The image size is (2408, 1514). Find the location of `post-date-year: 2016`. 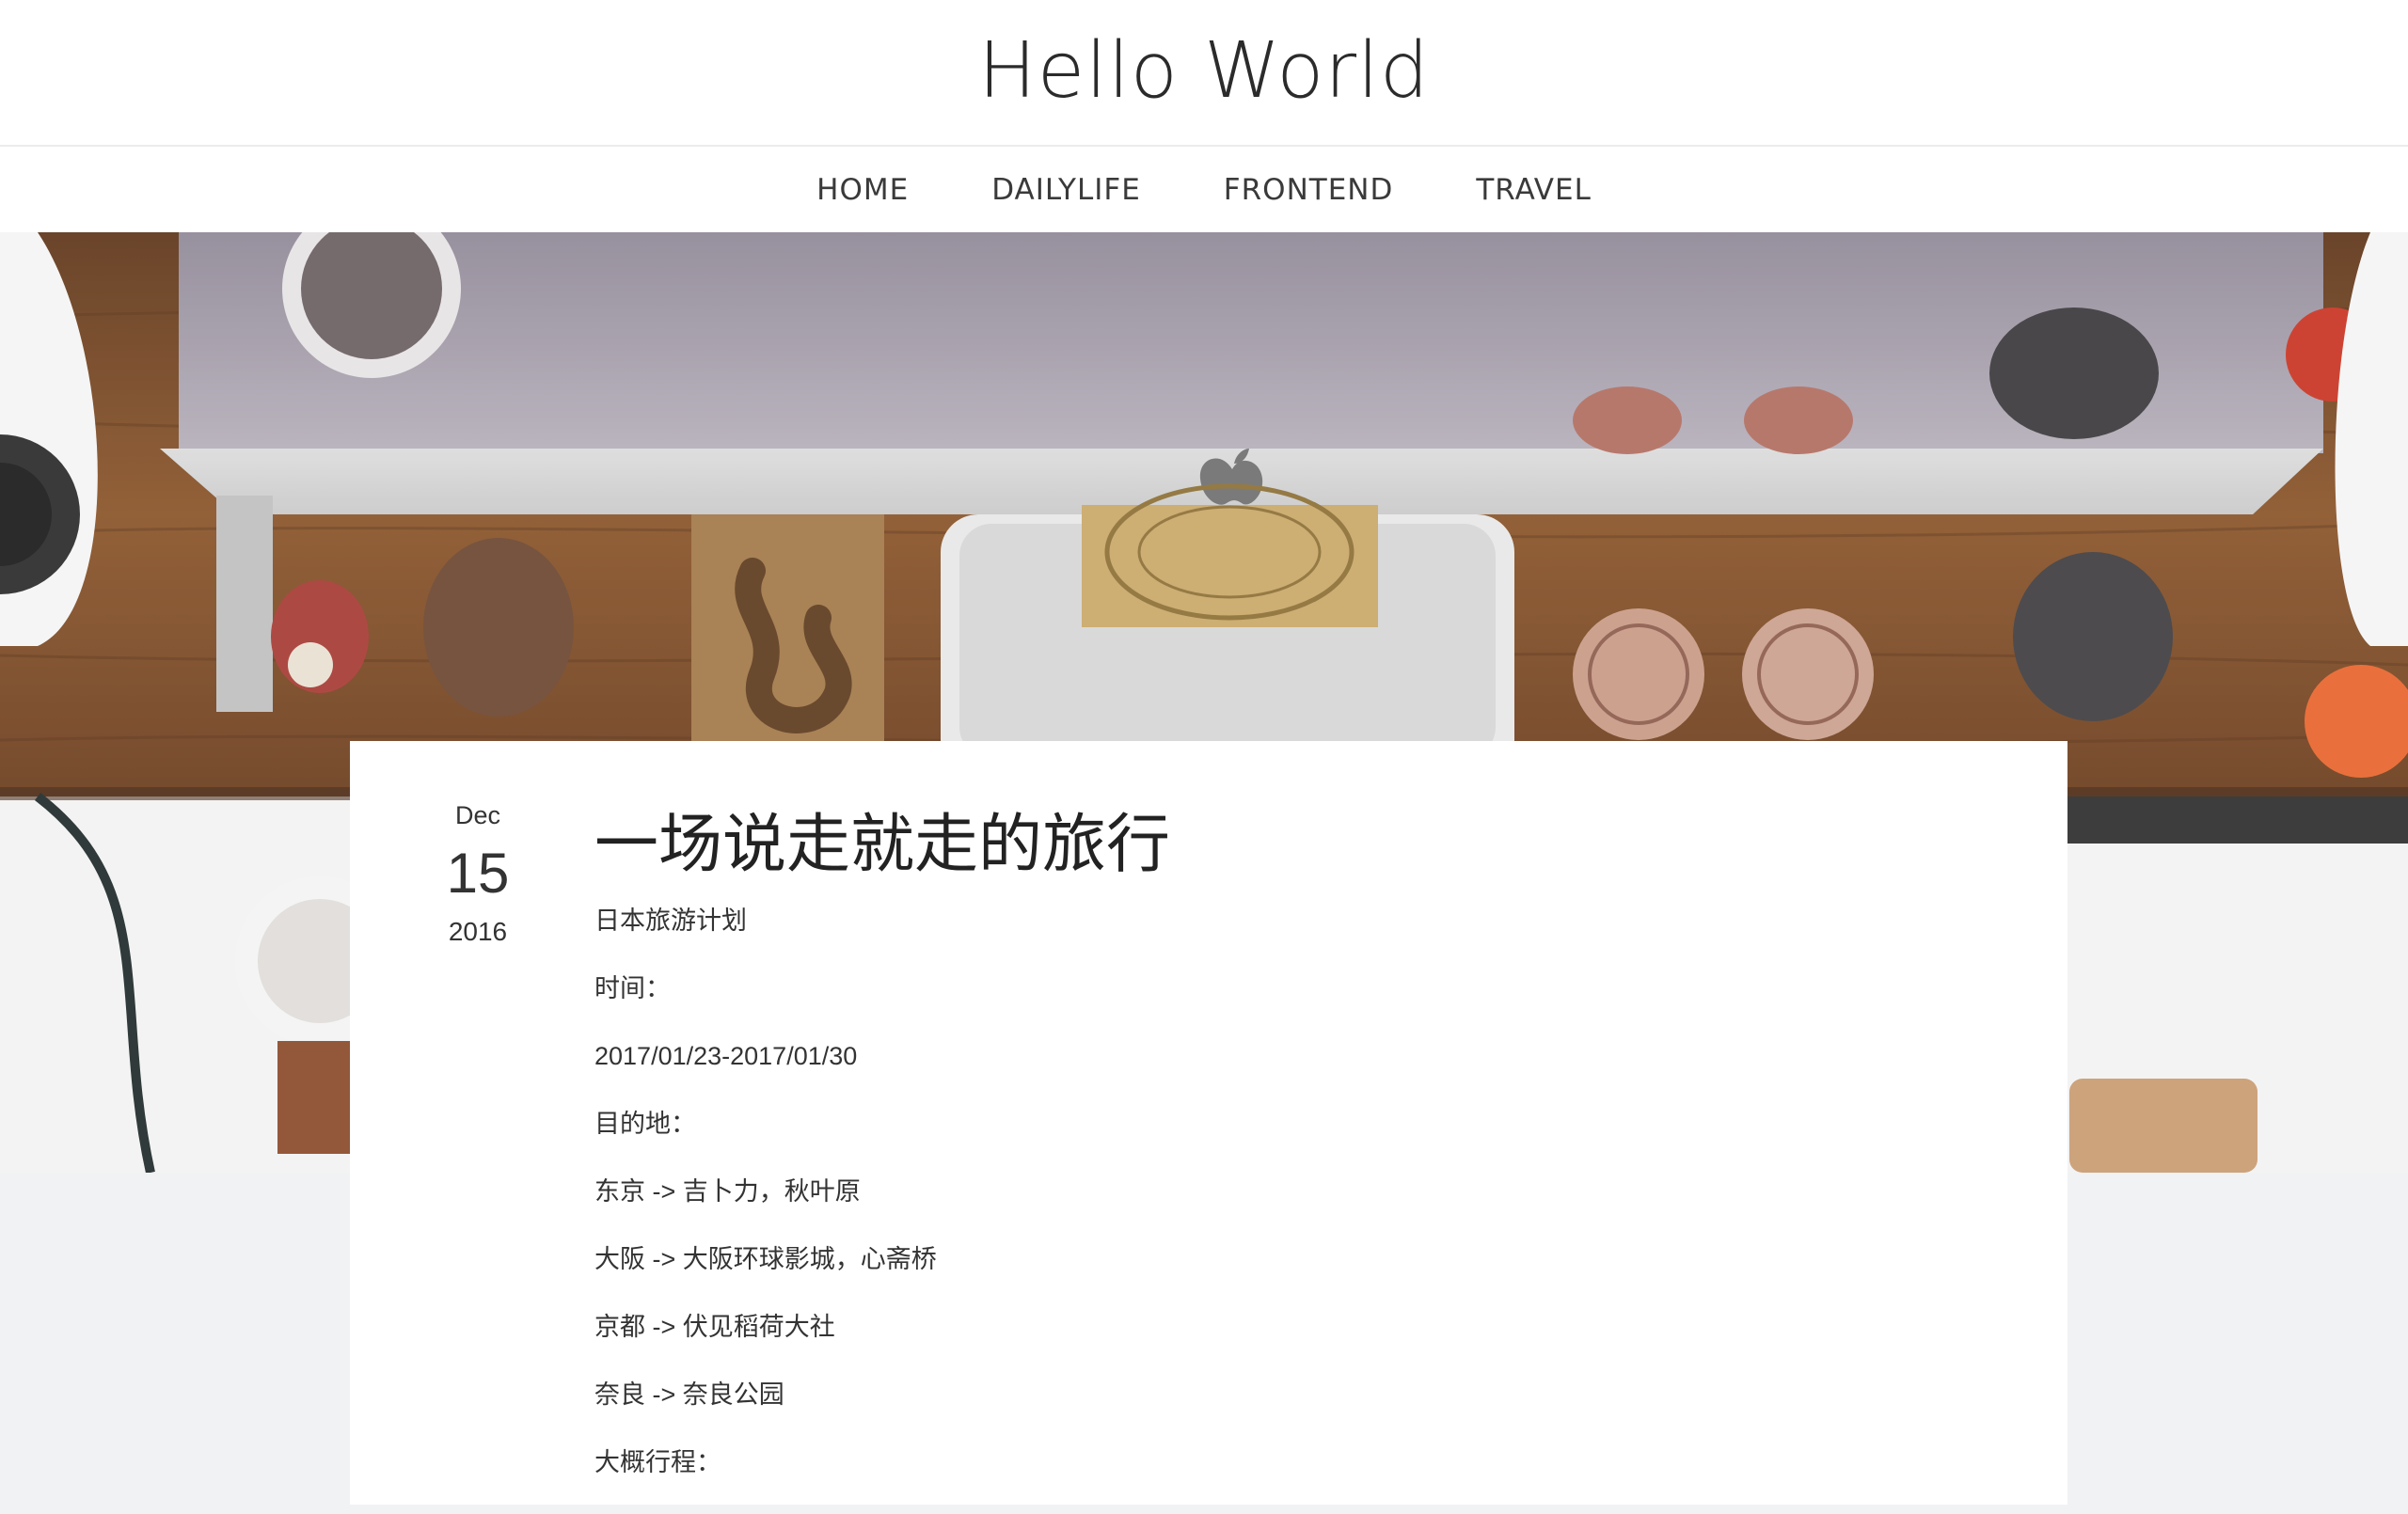

post-date-year: 2016 is located at coordinates (478, 932).